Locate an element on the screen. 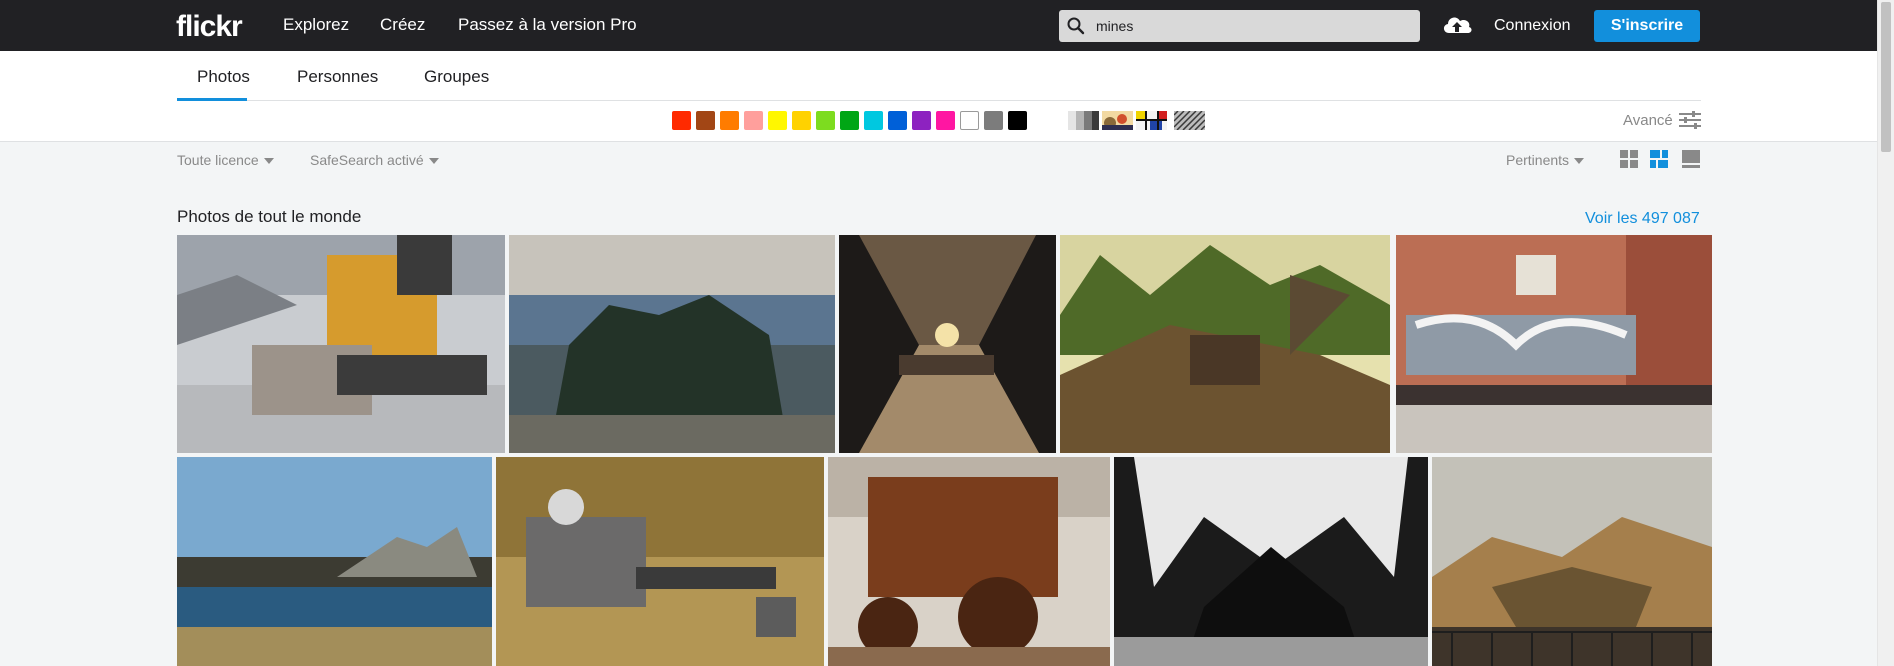 The image size is (1894, 666). search-box is located at coordinates (1239, 26).